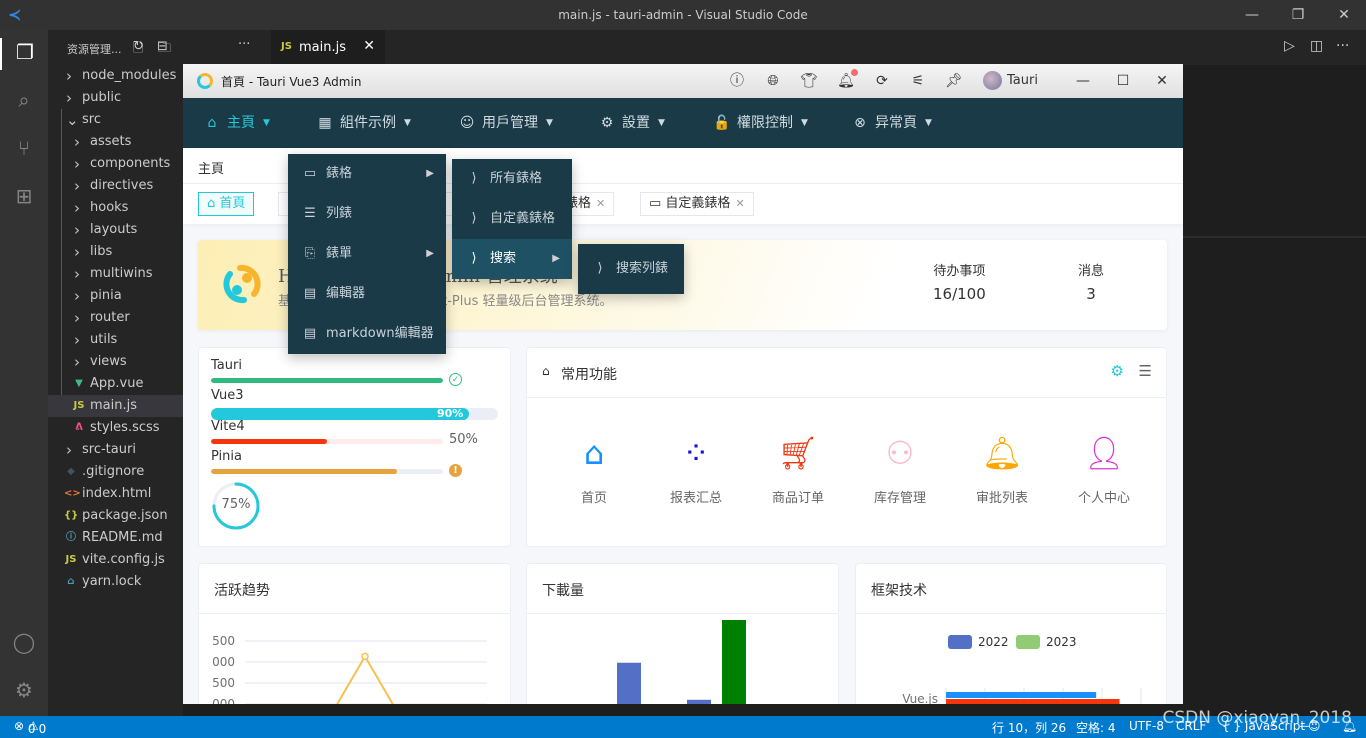  What do you see at coordinates (24, 100) in the screenshot?
I see `search-icon: ⌕` at bounding box center [24, 100].